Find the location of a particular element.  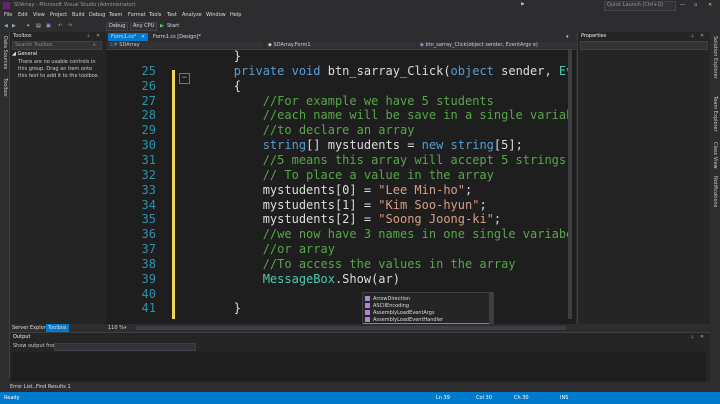

toolbox-search-placeholder: Search Toolbox is located at coordinates (34, 45).